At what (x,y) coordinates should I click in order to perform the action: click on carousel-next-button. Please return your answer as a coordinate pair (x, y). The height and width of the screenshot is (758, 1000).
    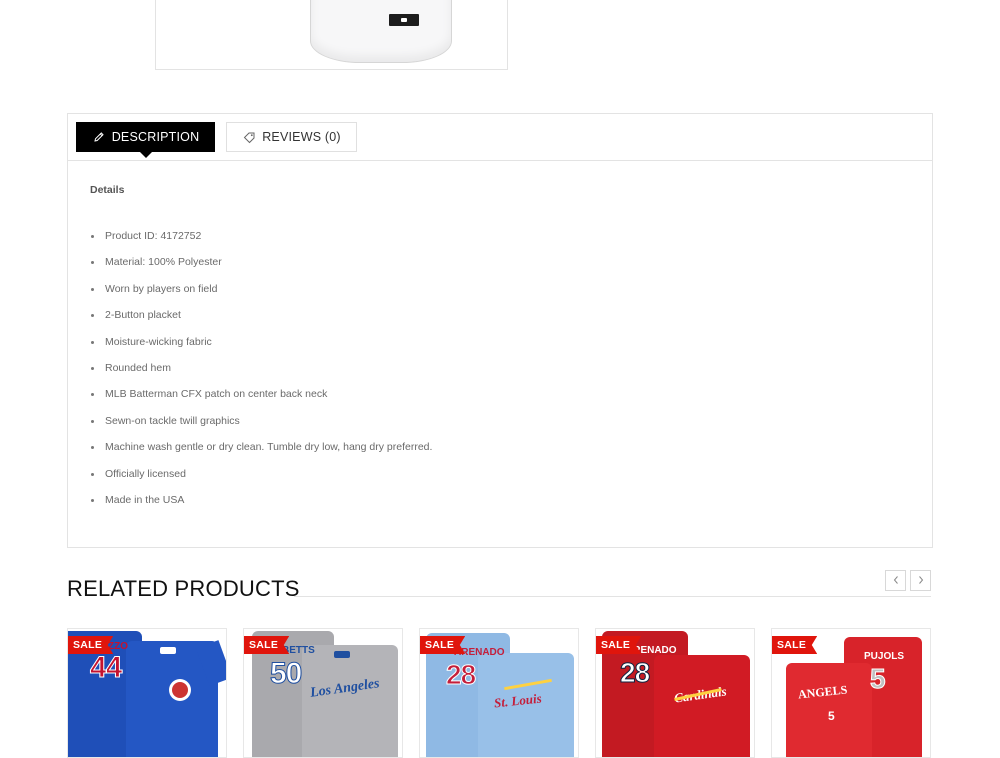
    Looking at the image, I should click on (920, 580).